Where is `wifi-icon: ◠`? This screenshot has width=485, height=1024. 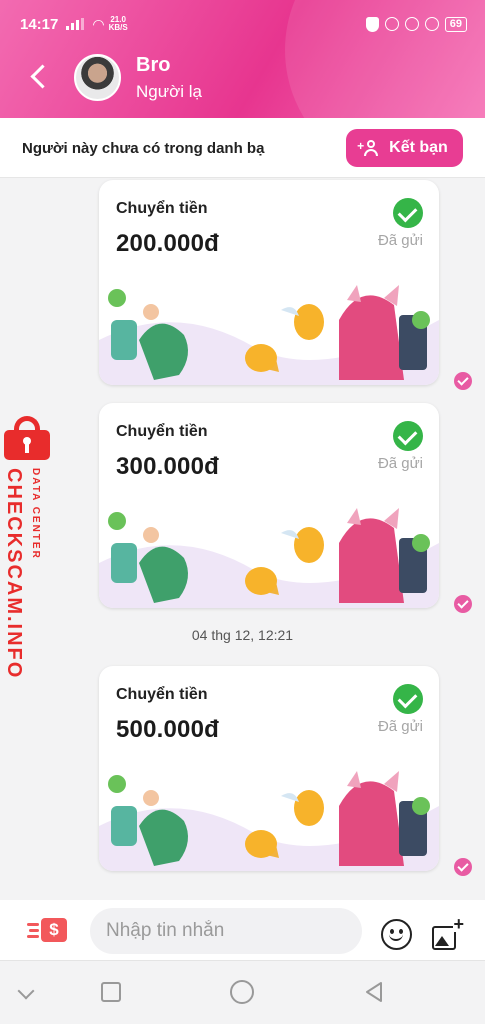
wifi-icon: ◠ is located at coordinates (98, 23).